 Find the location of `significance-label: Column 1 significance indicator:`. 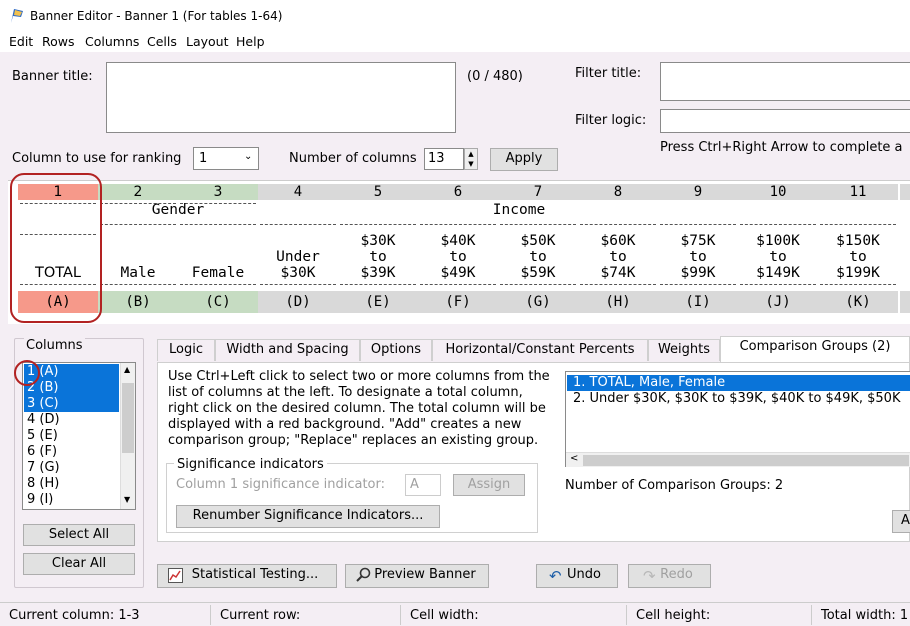

significance-label: Column 1 significance indicator: is located at coordinates (281, 484).